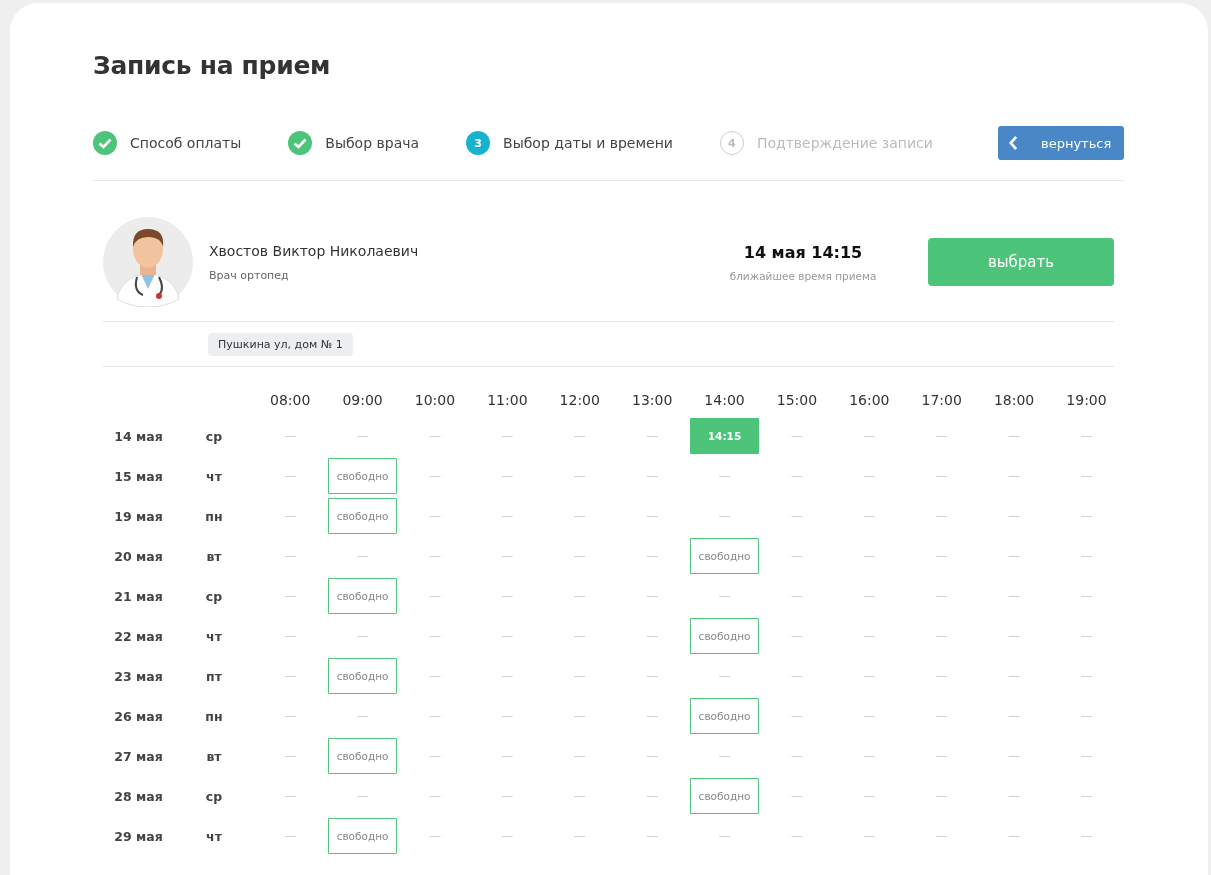  I want to click on hour-header: 08:00, so click(290, 400).